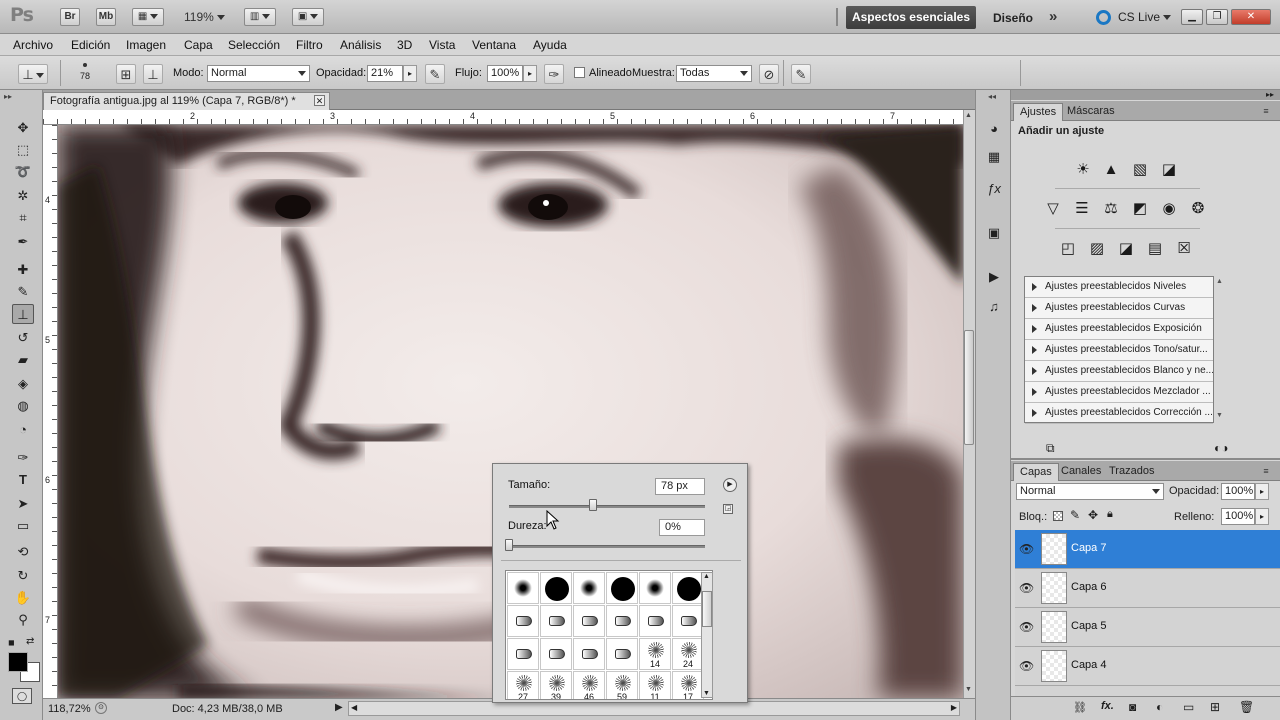 This screenshot has height=720, width=1280. I want to click on scroll-down-icon: ▼, so click(706, 693).